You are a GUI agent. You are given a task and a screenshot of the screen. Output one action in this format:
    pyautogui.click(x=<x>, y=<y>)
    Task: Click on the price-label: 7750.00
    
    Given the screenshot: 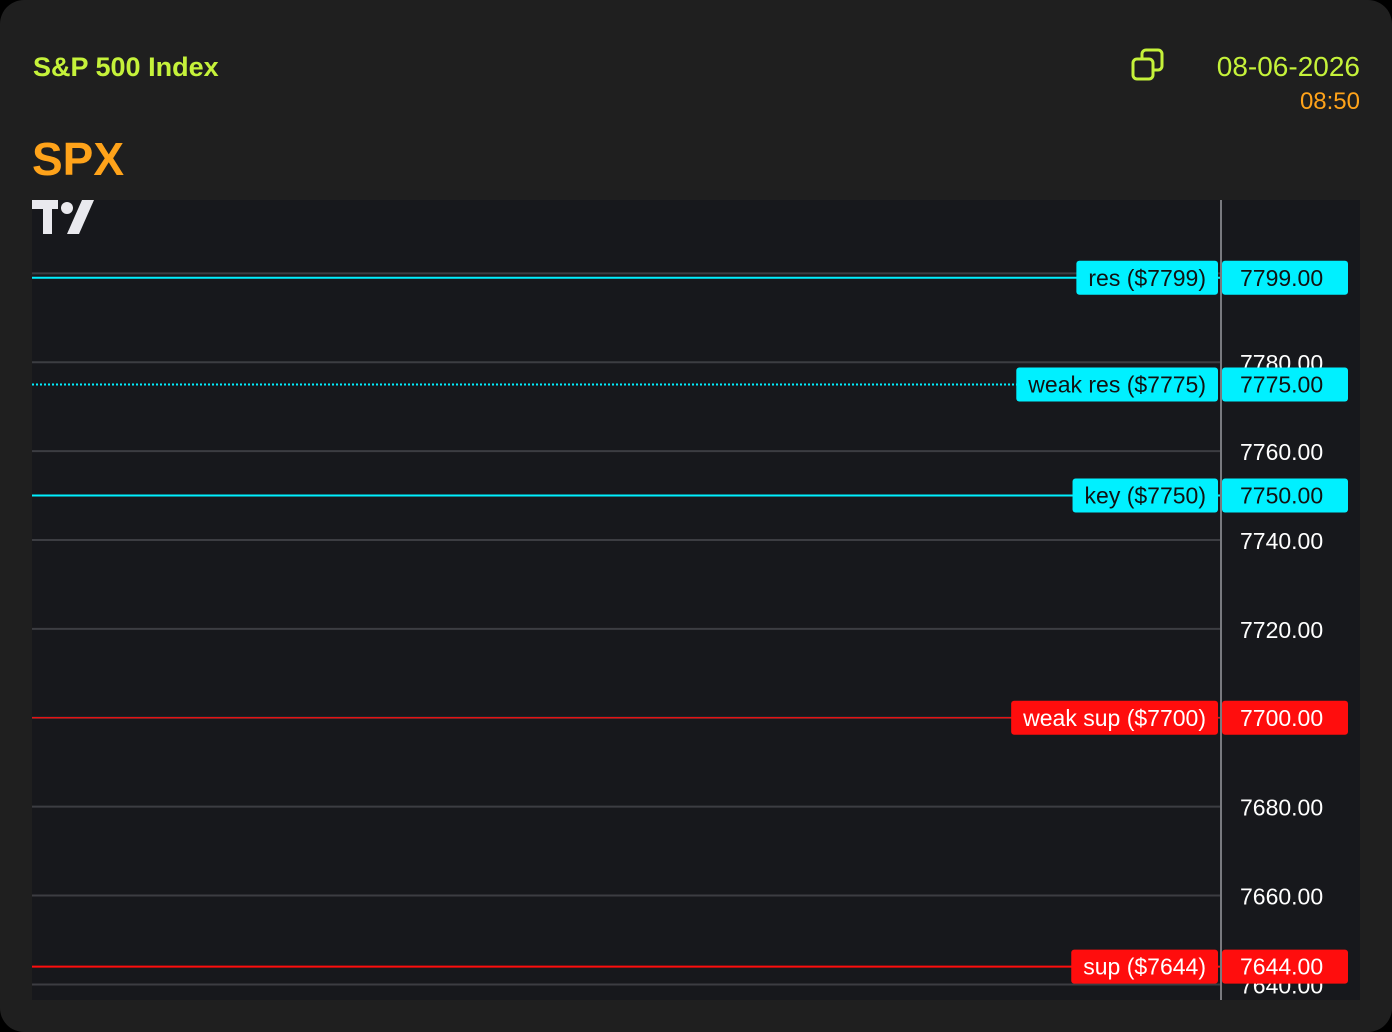 What is the action you would take?
    pyautogui.click(x=1281, y=496)
    